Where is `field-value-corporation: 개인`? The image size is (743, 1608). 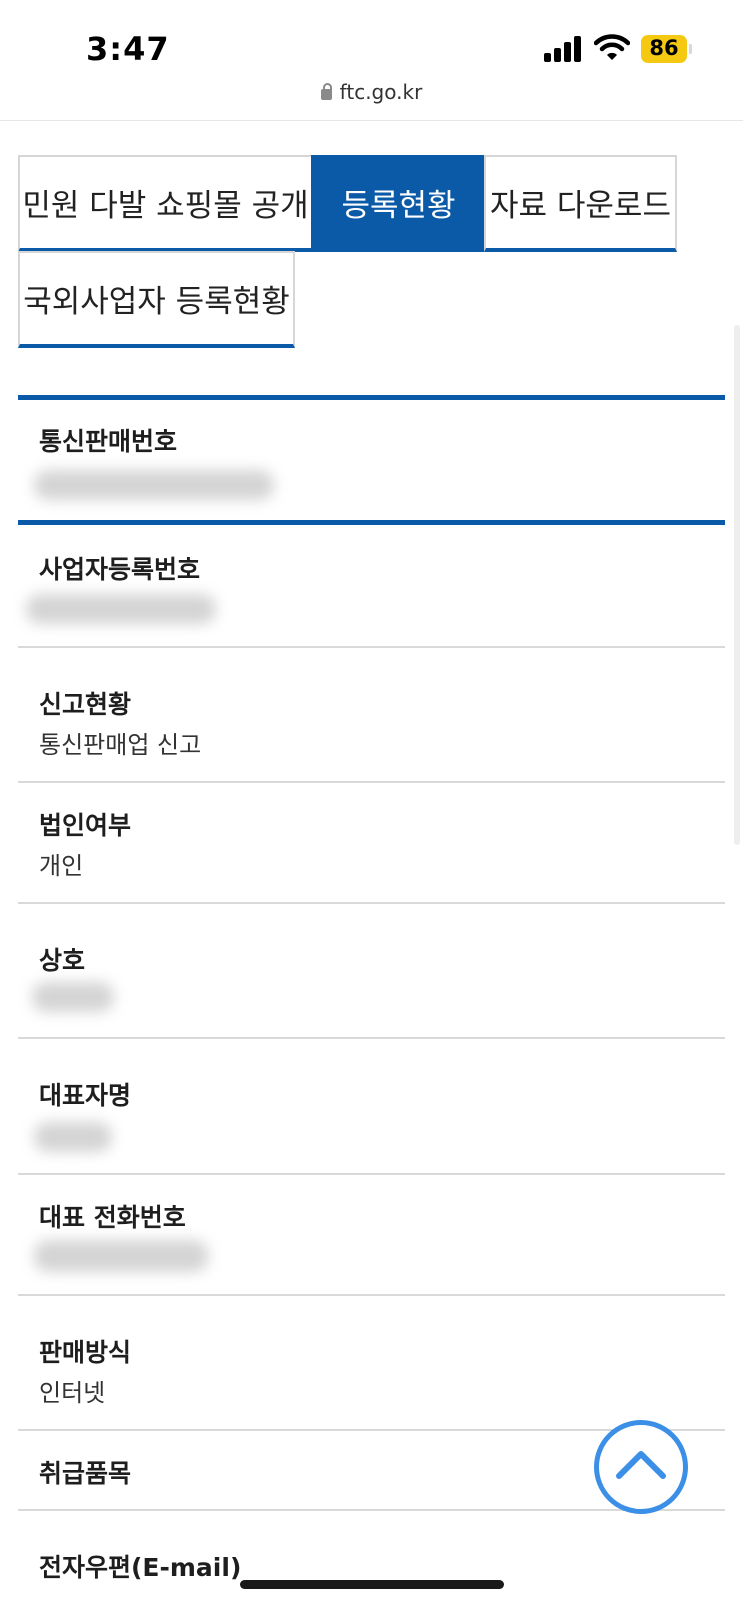
field-value-corporation: 개인 is located at coordinates (61, 866).